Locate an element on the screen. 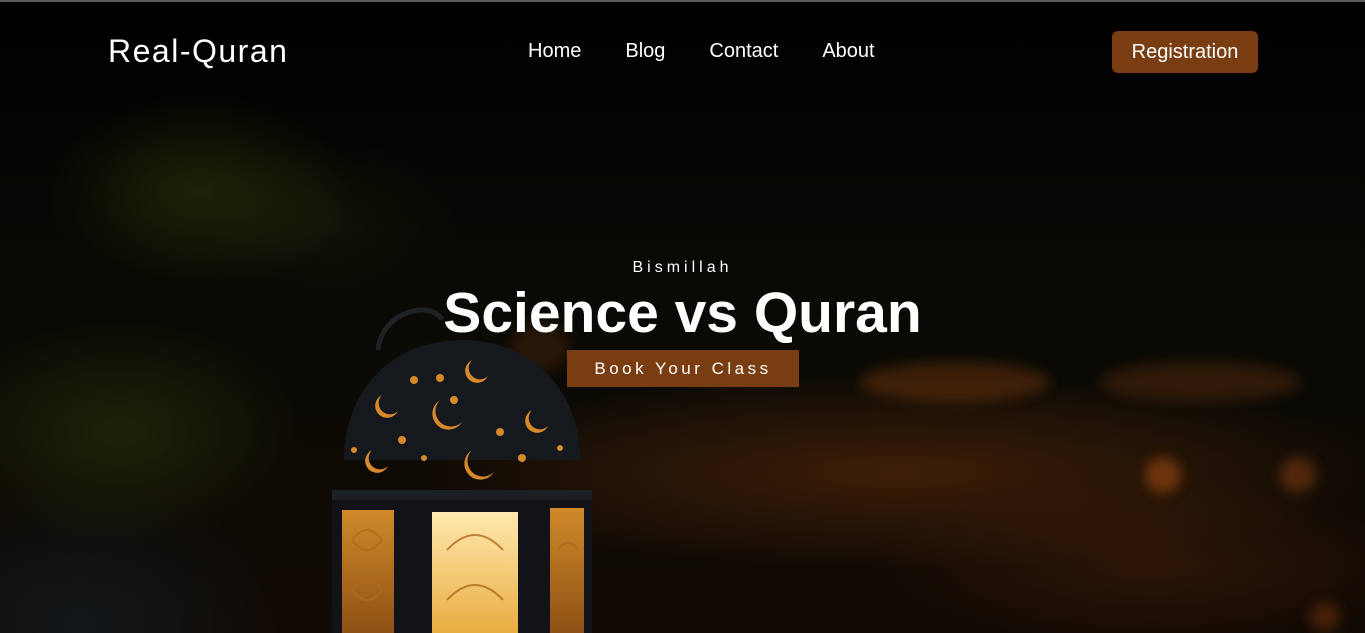 This screenshot has height=633, width=1365. registration-button: Registration is located at coordinates (1185, 52).